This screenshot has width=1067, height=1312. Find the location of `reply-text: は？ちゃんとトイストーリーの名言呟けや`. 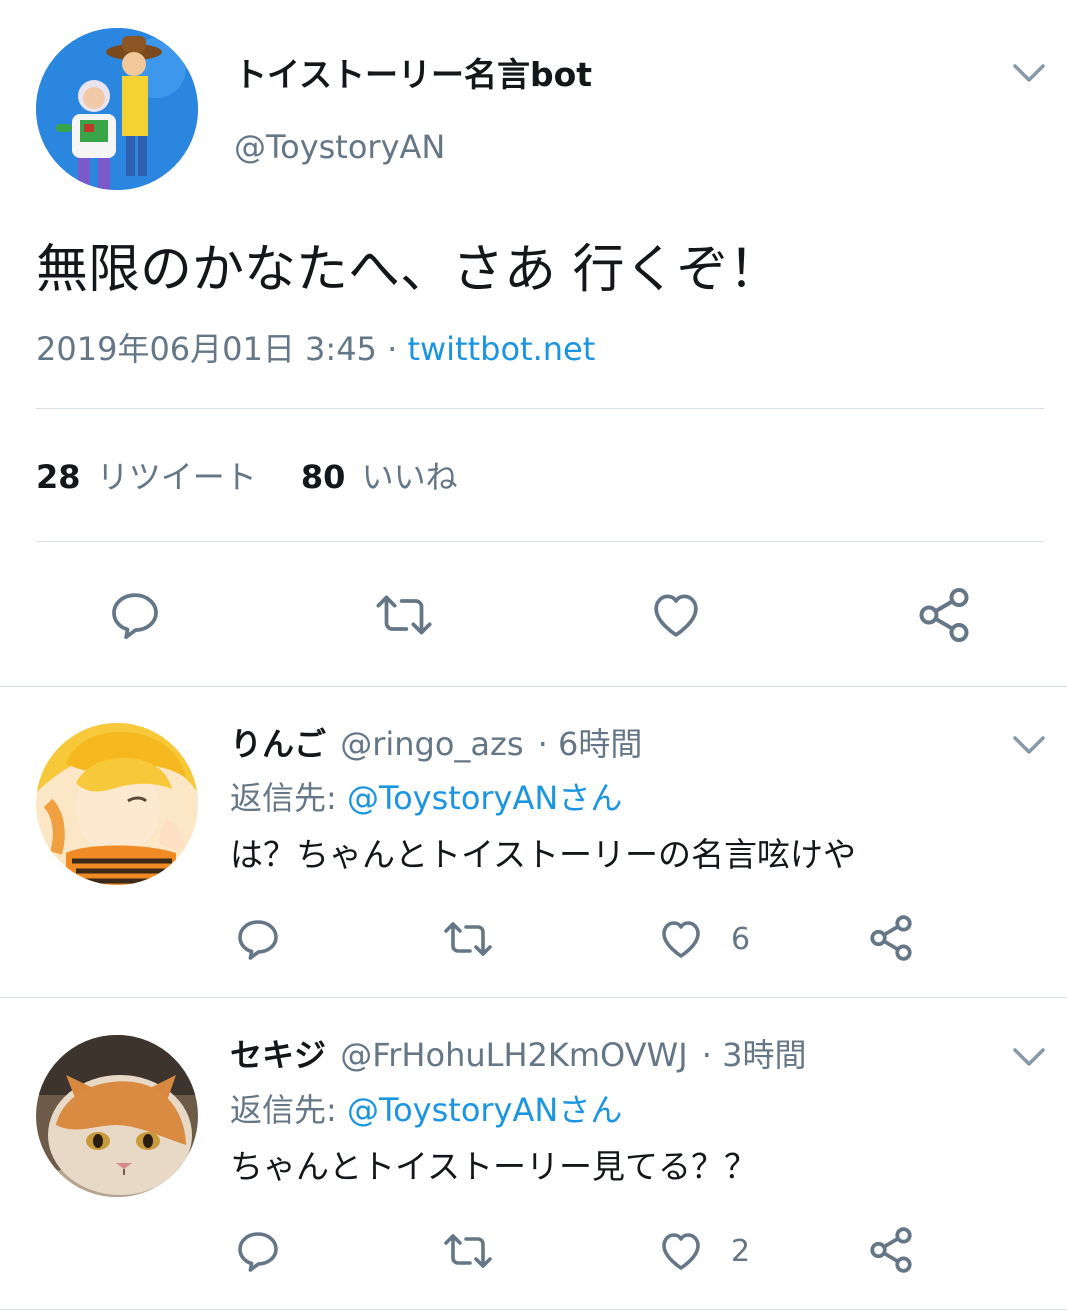

reply-text: は？ちゃんとトイストーリーの名言呟けや is located at coordinates (543, 854).